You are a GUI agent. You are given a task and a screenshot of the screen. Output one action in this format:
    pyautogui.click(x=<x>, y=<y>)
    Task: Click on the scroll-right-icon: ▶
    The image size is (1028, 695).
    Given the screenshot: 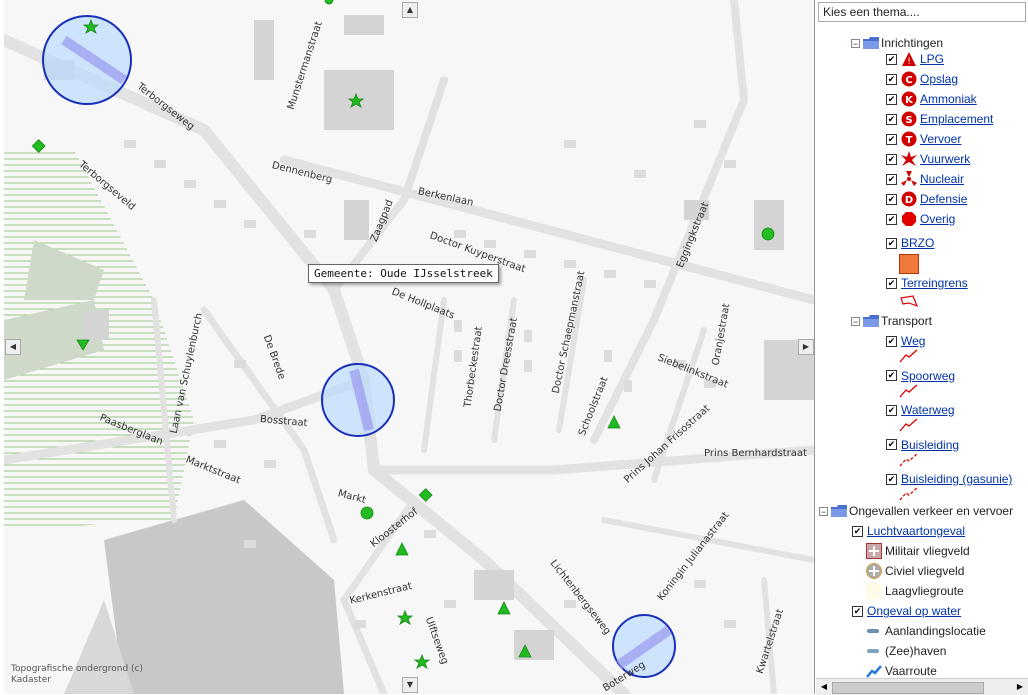 What is the action you would take?
    pyautogui.click(x=1020, y=687)
    